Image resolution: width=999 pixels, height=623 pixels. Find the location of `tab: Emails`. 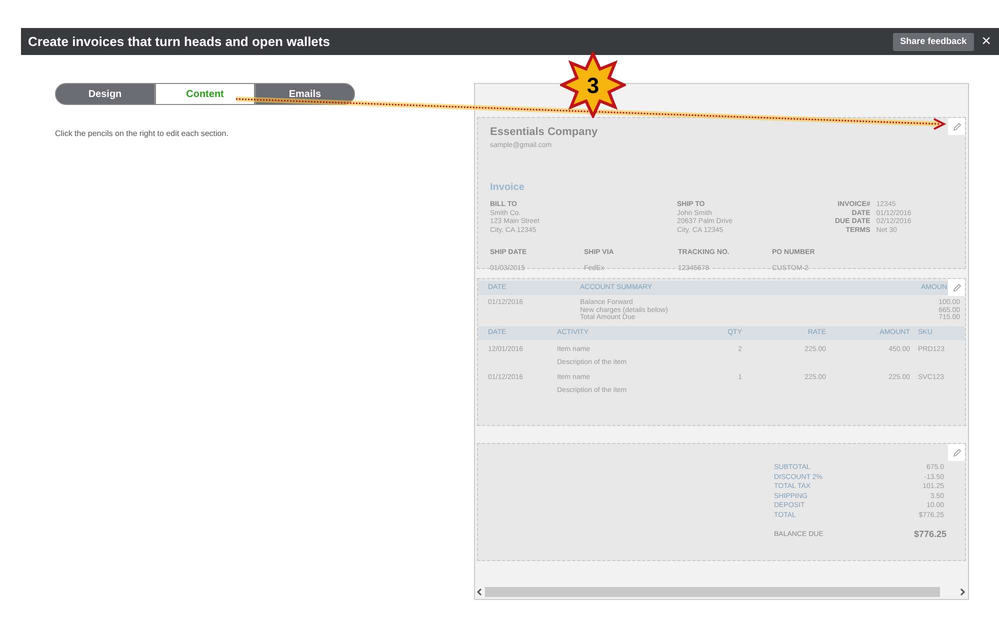

tab: Emails is located at coordinates (305, 94).